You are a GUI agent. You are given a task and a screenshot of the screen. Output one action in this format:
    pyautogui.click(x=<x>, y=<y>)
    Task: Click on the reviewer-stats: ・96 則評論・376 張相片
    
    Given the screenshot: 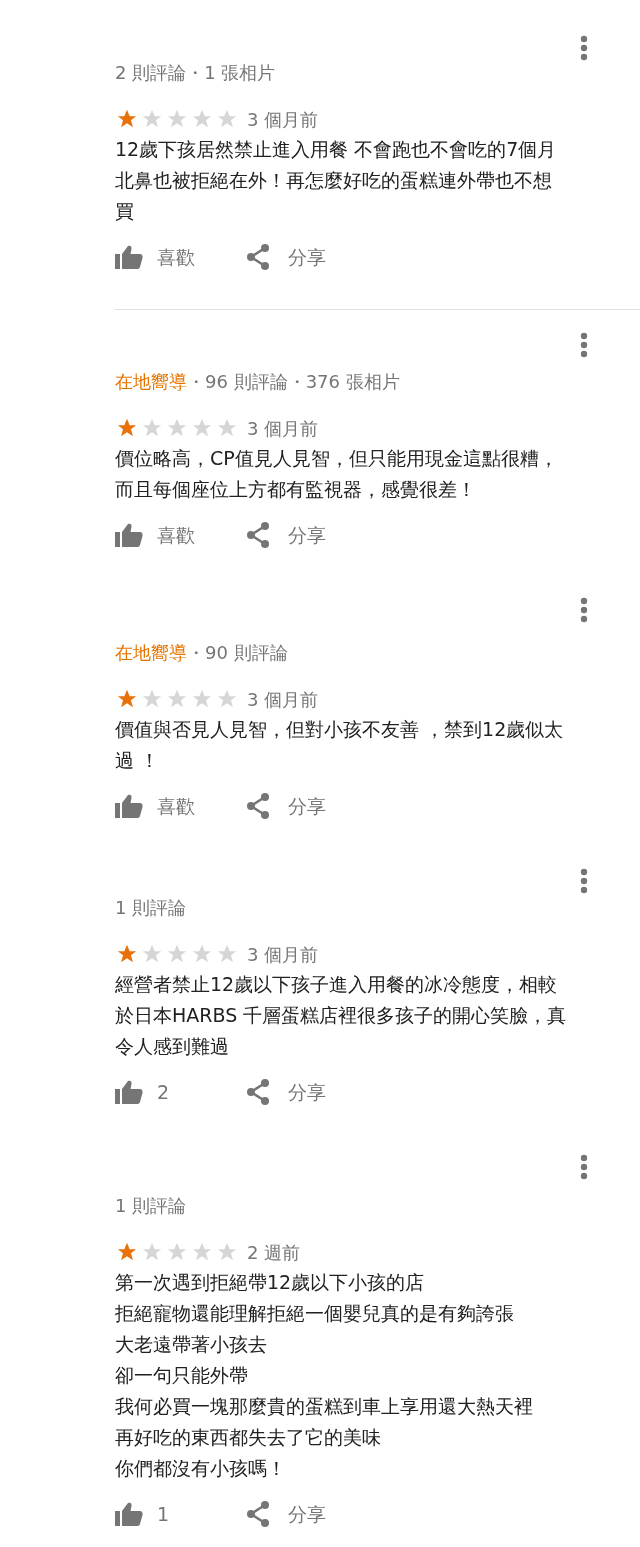 What is the action you would take?
    pyautogui.click(x=293, y=381)
    